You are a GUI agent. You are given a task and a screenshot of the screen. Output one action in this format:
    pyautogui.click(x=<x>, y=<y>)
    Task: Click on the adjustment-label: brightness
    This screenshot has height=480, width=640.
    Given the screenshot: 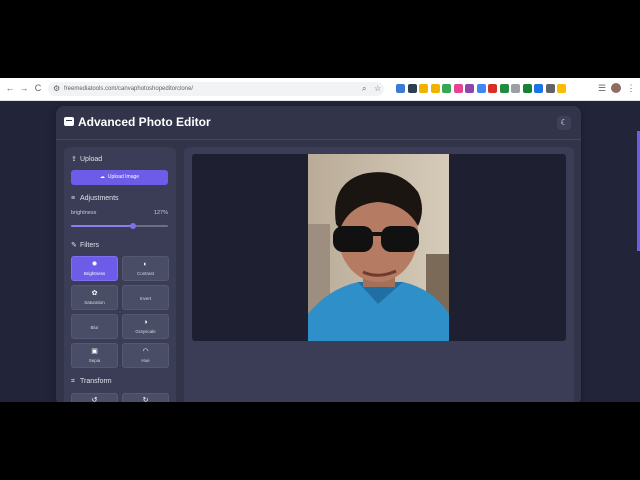 What is the action you would take?
    pyautogui.click(x=84, y=213)
    